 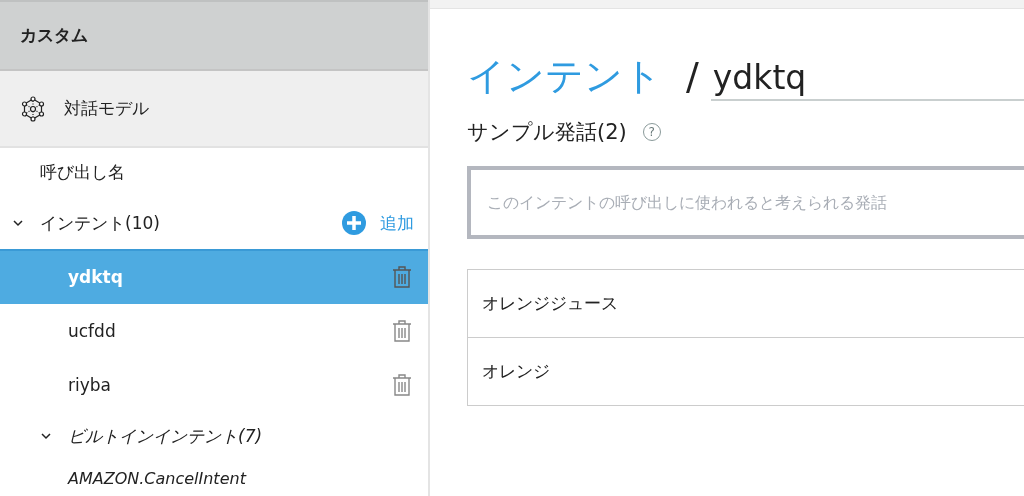 I want to click on intent-item: ucfdd, so click(x=214, y=331).